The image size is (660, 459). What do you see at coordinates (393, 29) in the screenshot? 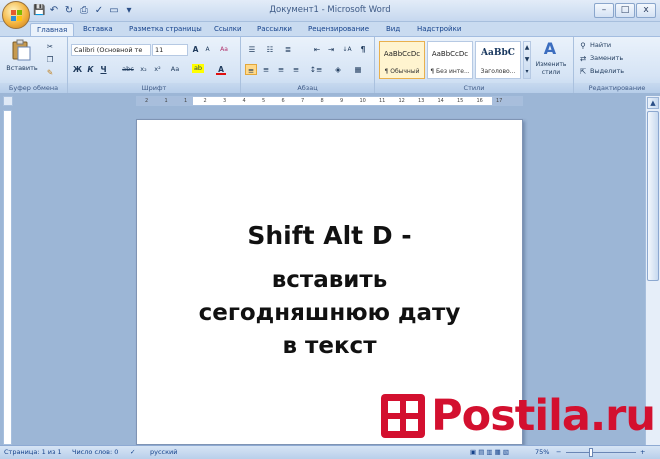
I see `tab-view: Вид` at bounding box center [393, 29].